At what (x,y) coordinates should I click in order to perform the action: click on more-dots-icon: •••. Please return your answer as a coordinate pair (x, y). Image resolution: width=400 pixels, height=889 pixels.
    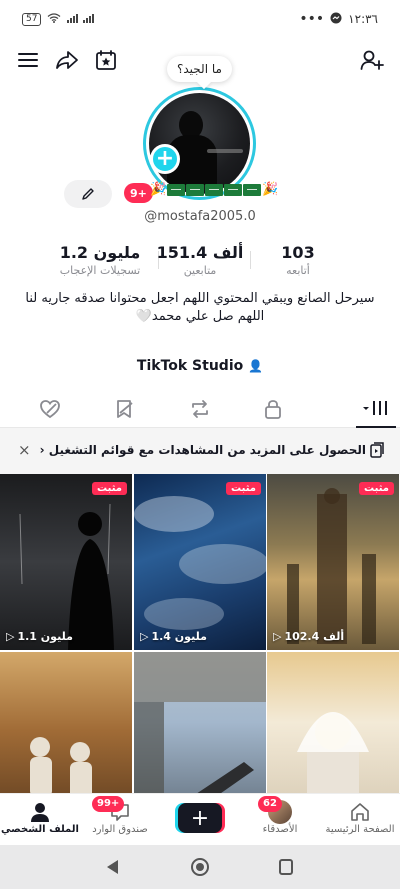
    Looking at the image, I should click on (312, 19).